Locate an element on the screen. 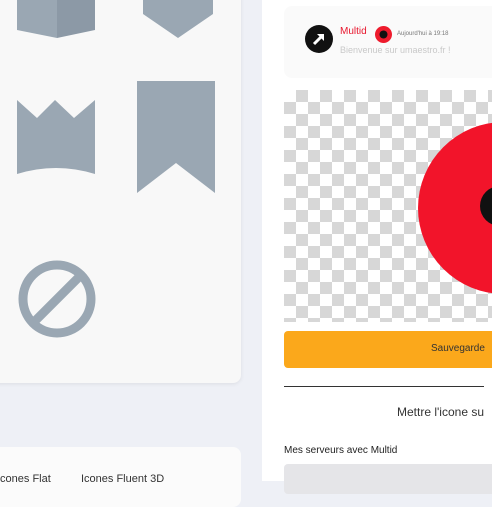 Image resolution: width=492 pixels, height=507 pixels. save-button: Sauvegarde is located at coordinates (388, 349).